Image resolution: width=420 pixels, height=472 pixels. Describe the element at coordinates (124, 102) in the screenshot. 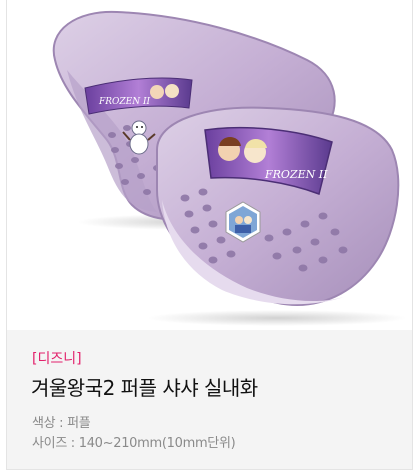

I see `svg-text: FROZEN II` at that location.